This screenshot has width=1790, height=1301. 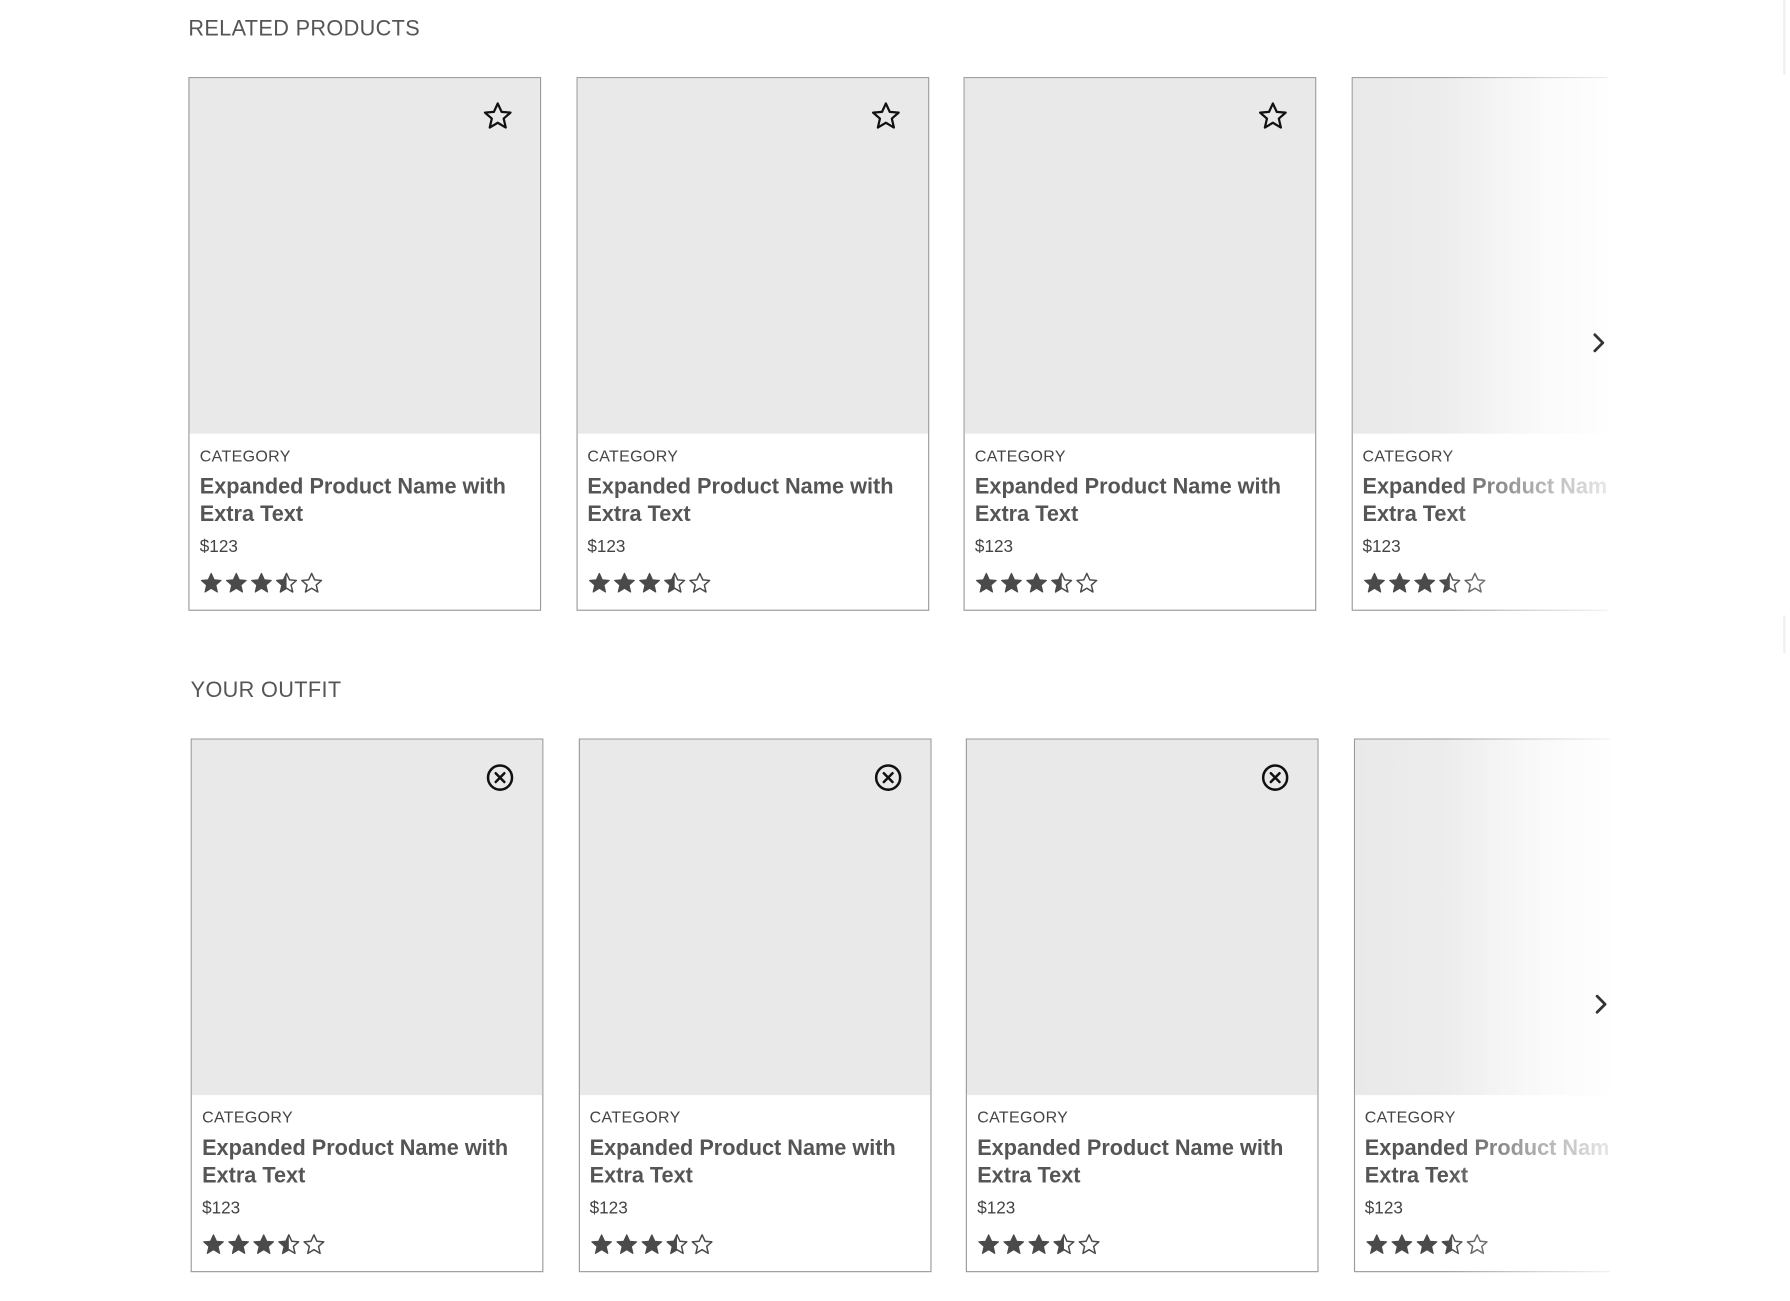 I want to click on outfit-next-button, so click(x=1600, y=1006).